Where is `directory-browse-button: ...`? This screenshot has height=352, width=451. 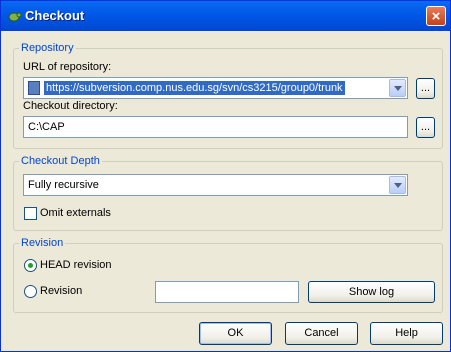 directory-browse-button: ... is located at coordinates (425, 127).